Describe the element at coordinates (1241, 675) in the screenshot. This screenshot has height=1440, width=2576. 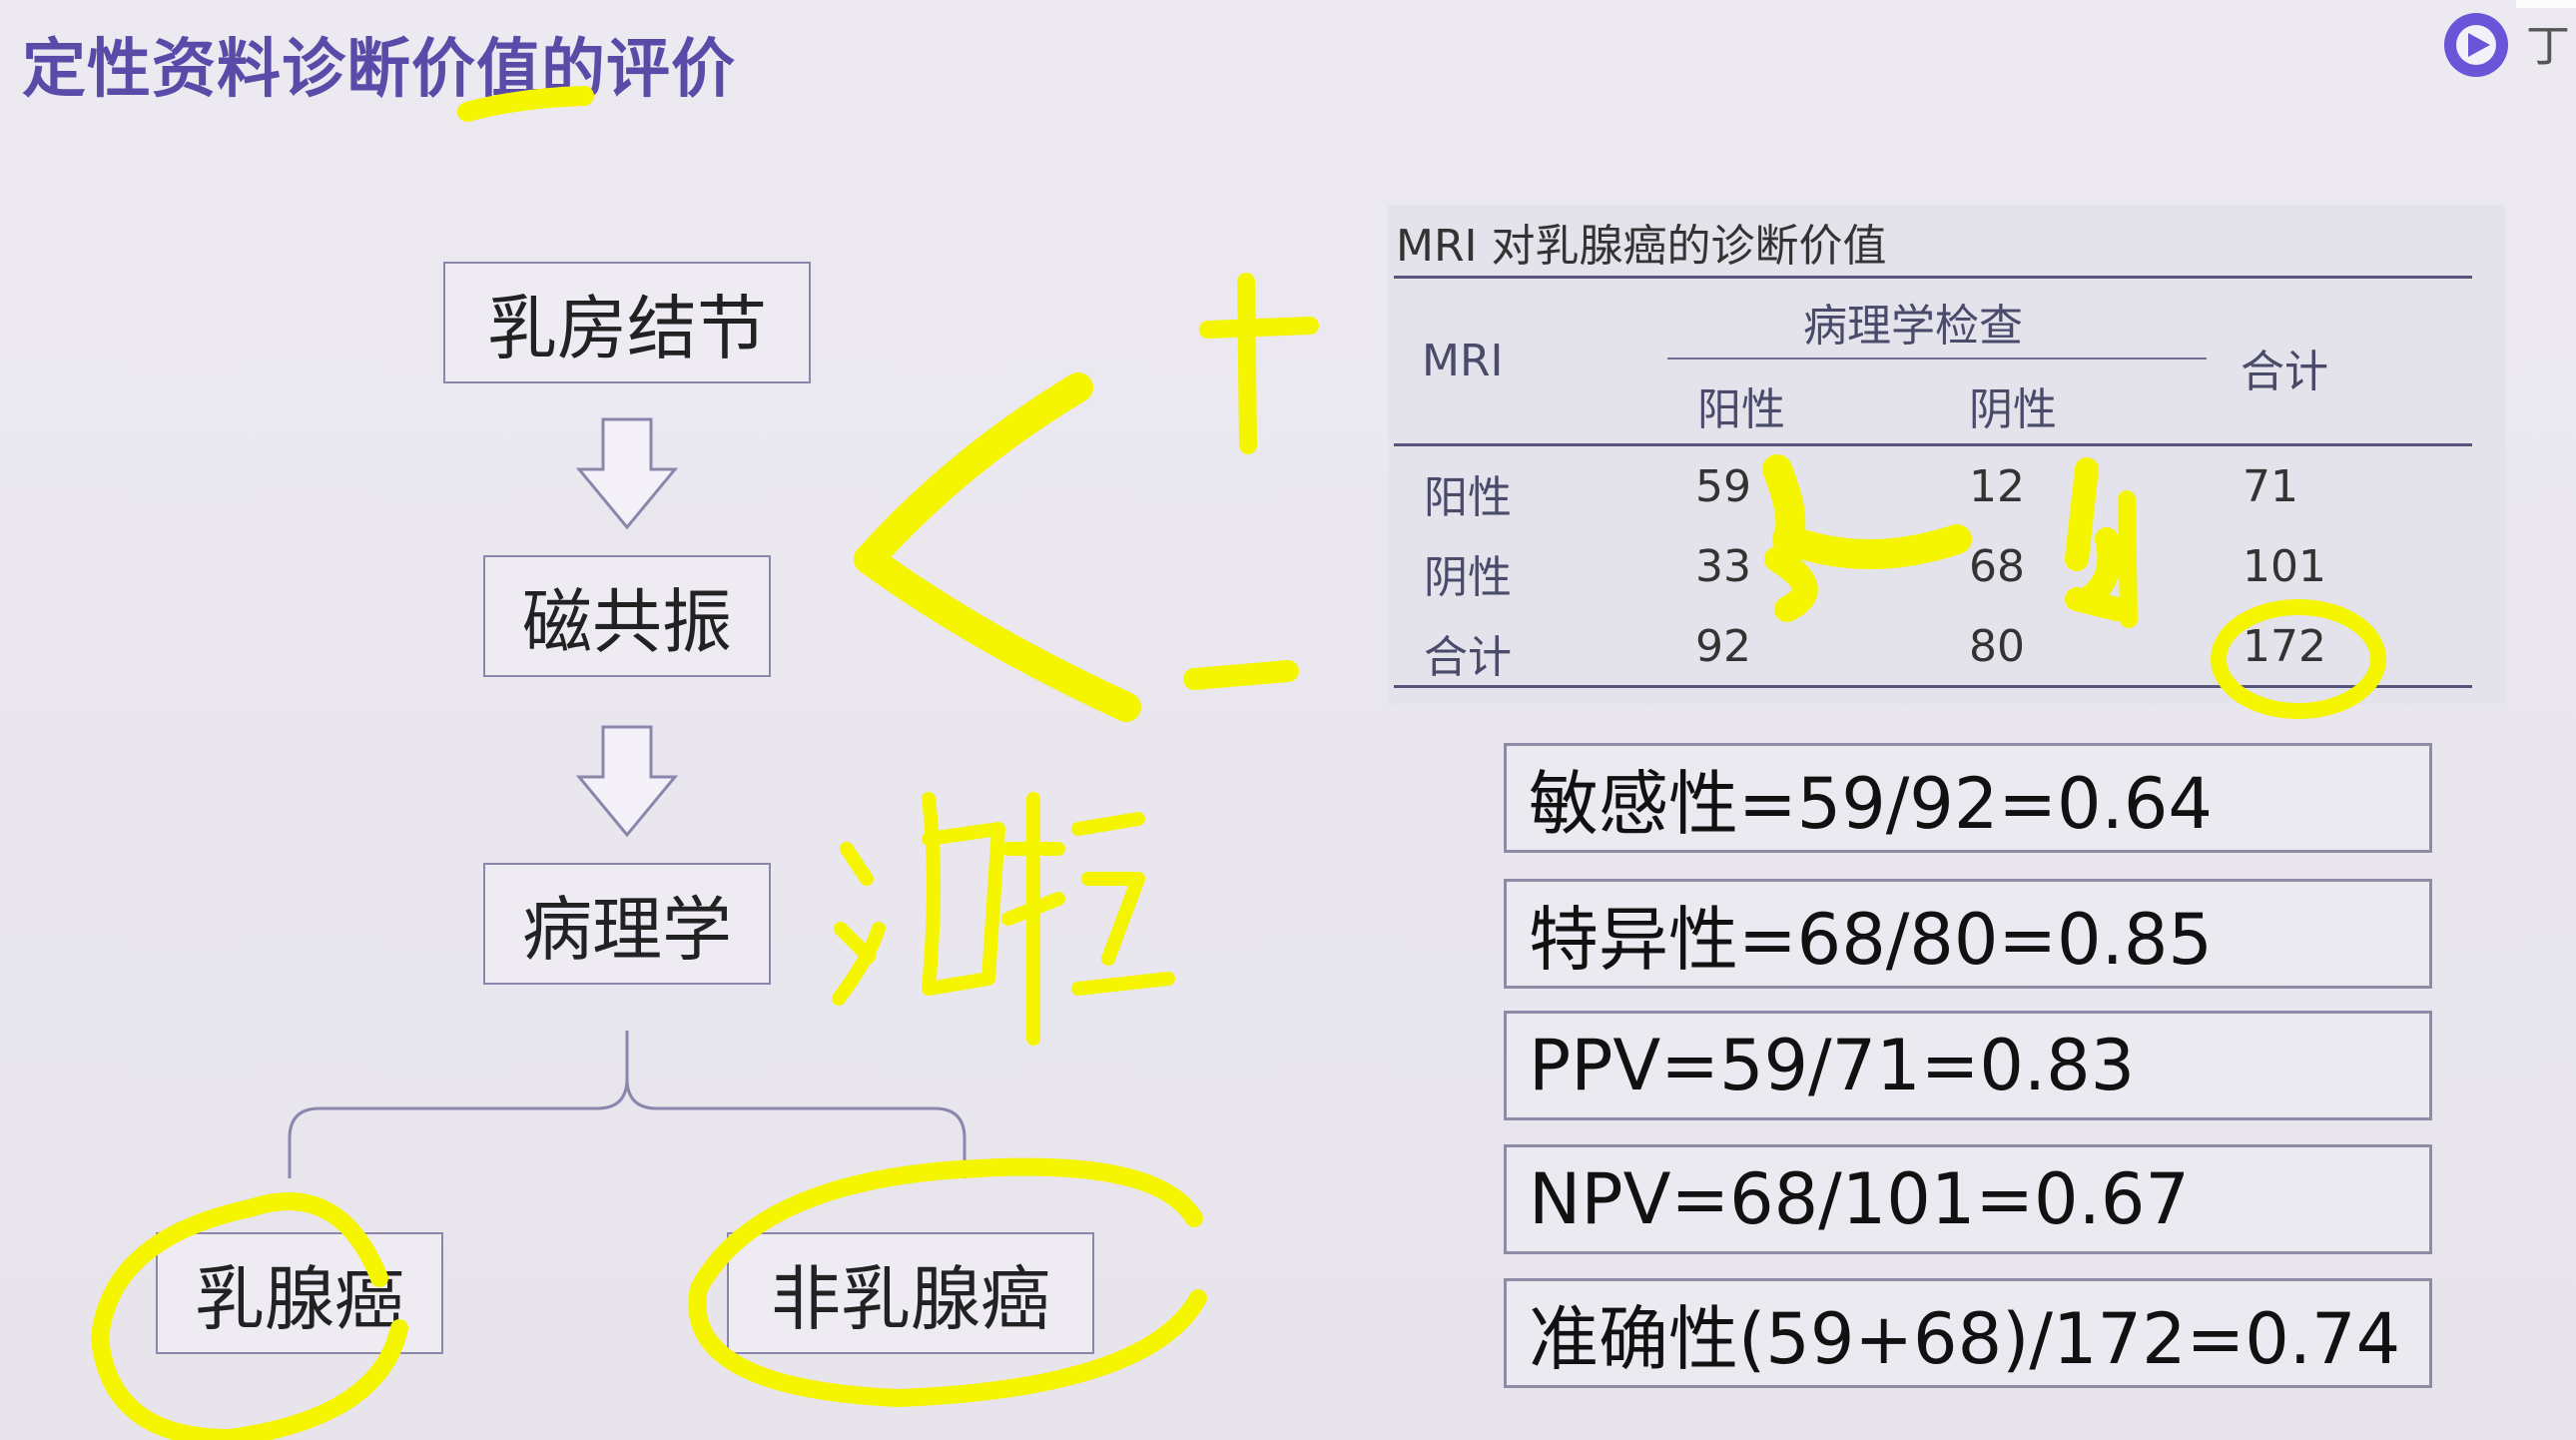
I see `minus-stroke` at that location.